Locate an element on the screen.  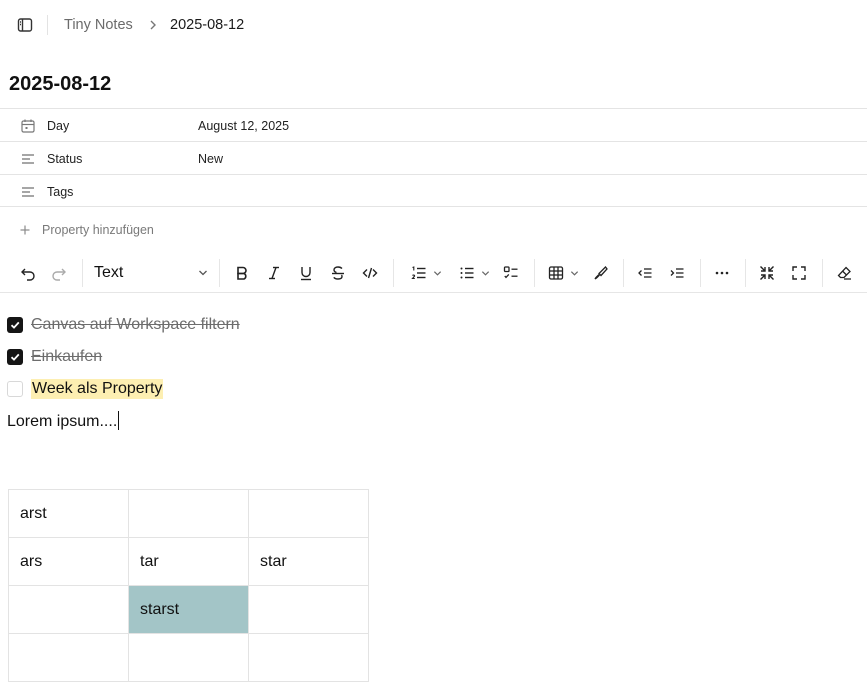
task-item: Einkaufen is located at coordinates (54, 357).